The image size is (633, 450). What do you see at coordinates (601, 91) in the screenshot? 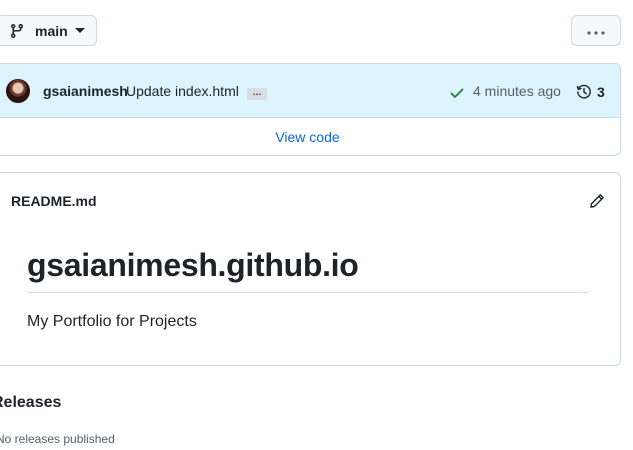
I see `commit-count: 3` at bounding box center [601, 91].